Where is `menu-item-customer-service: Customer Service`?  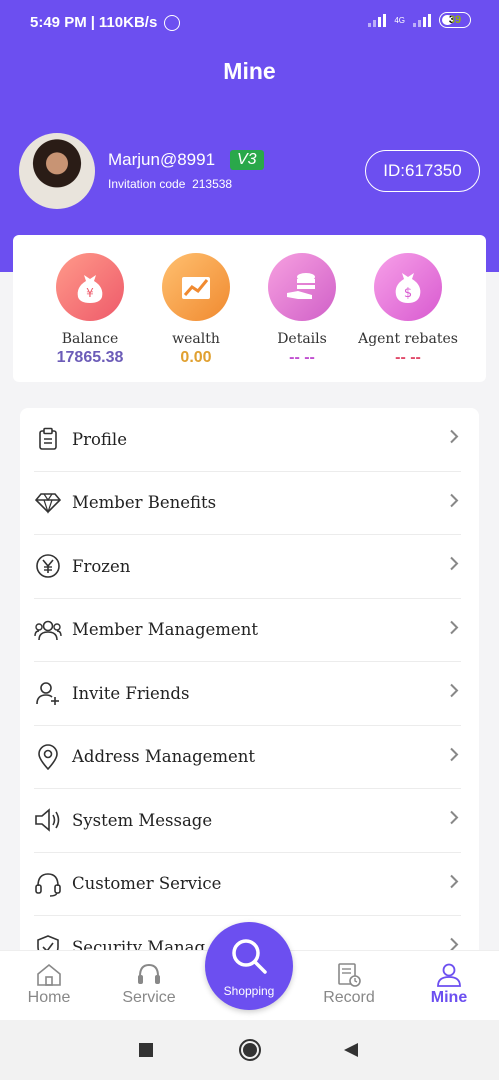
menu-item-customer-service: Customer Service is located at coordinates (247, 884).